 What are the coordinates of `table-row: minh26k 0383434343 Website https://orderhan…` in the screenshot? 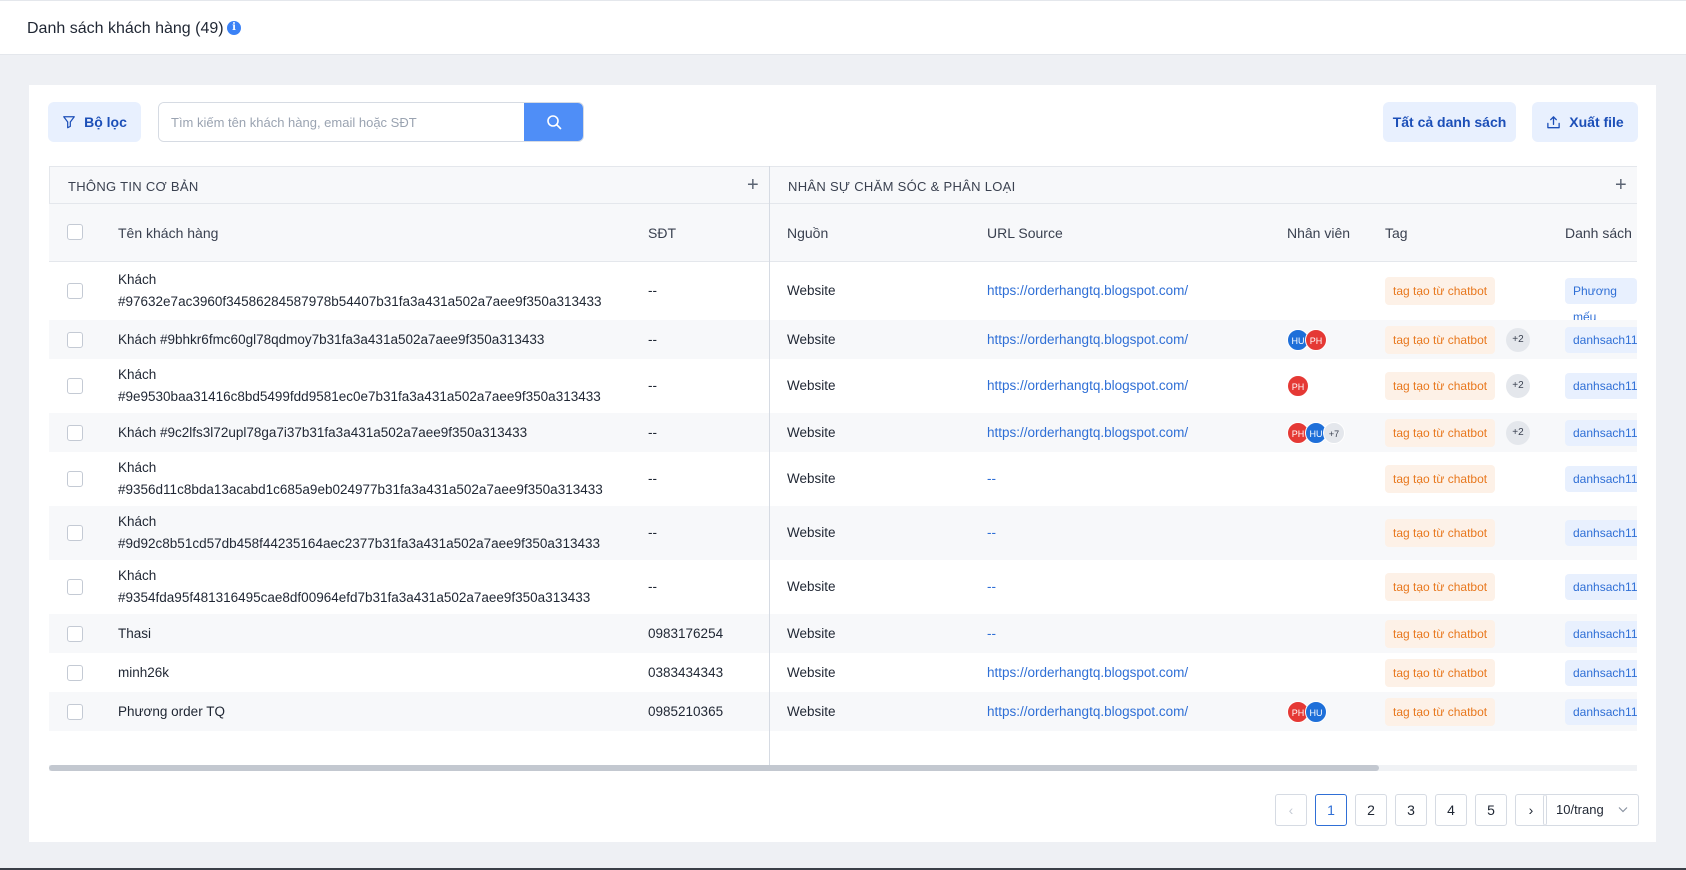 It's located at (843, 672).